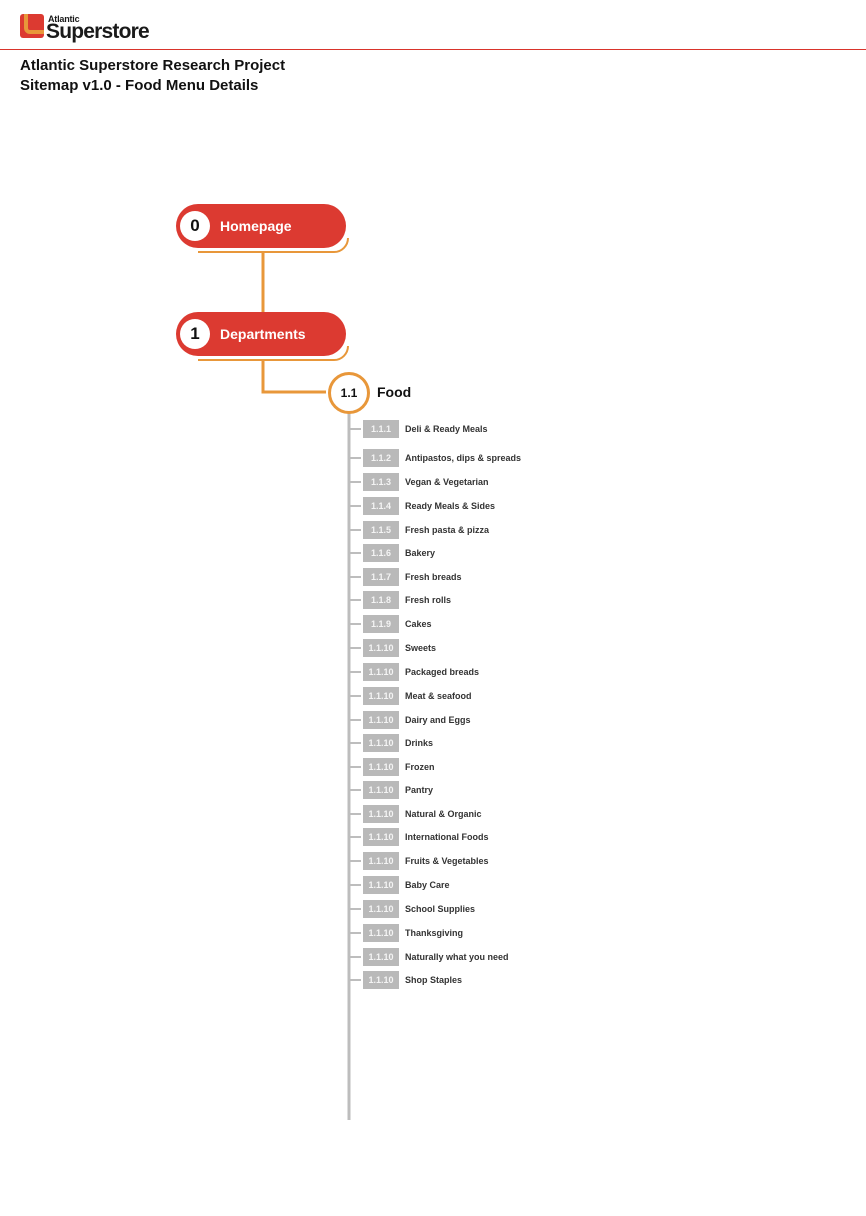 This screenshot has width=866, height=1216. What do you see at coordinates (195, 334) in the screenshot?
I see `node-departments-number: 1` at bounding box center [195, 334].